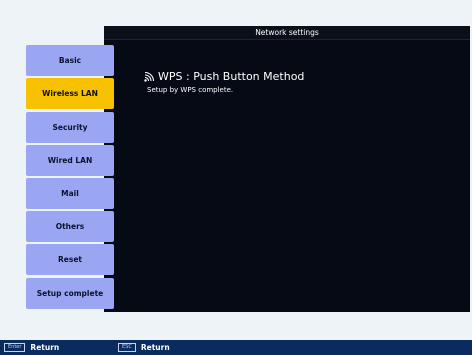 The height and width of the screenshot is (355, 472). Describe the element at coordinates (231, 76) in the screenshot. I see `wps-title-text: WPS : Push Button Method` at that location.